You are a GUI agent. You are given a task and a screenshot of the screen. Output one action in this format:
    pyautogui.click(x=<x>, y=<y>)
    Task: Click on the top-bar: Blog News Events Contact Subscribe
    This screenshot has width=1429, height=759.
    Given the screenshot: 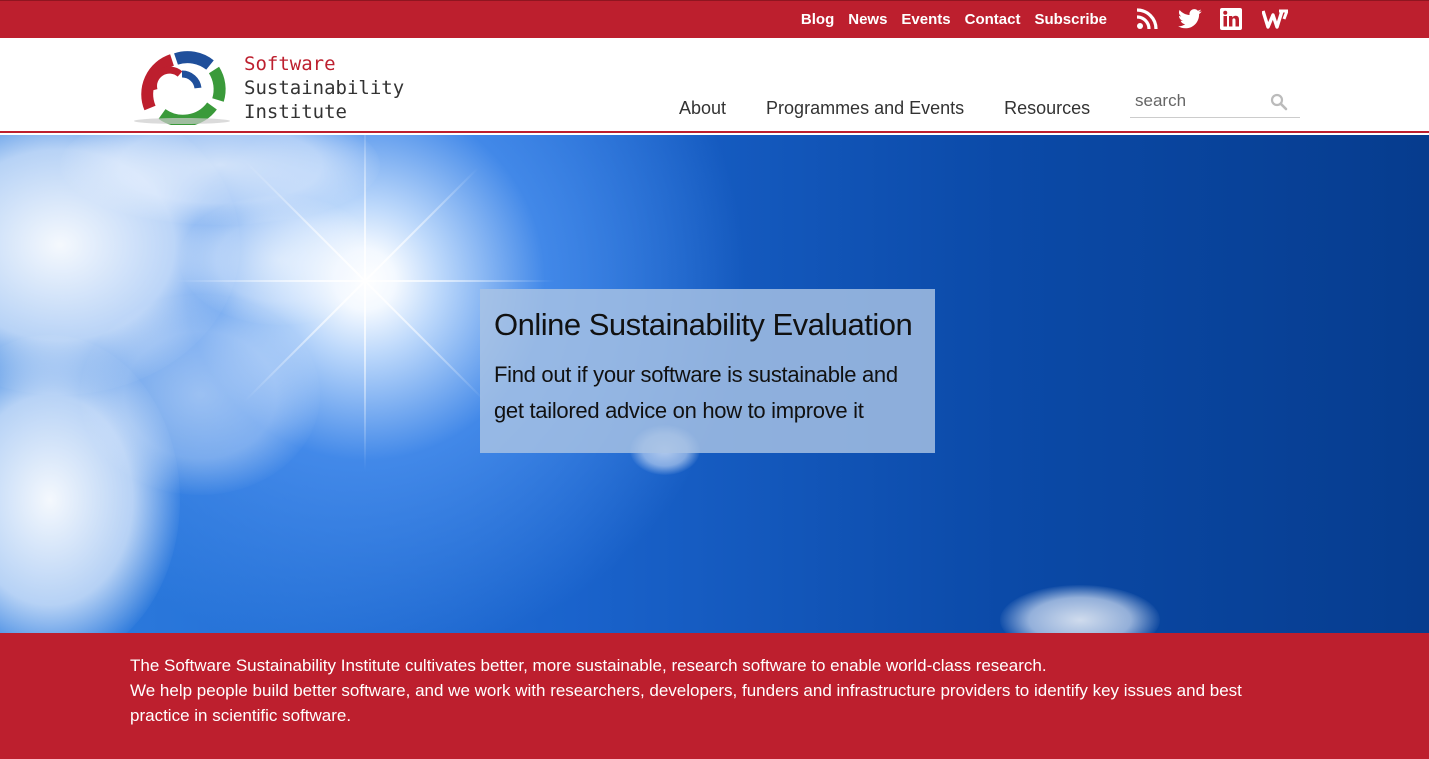 What is the action you would take?
    pyautogui.click(x=714, y=19)
    